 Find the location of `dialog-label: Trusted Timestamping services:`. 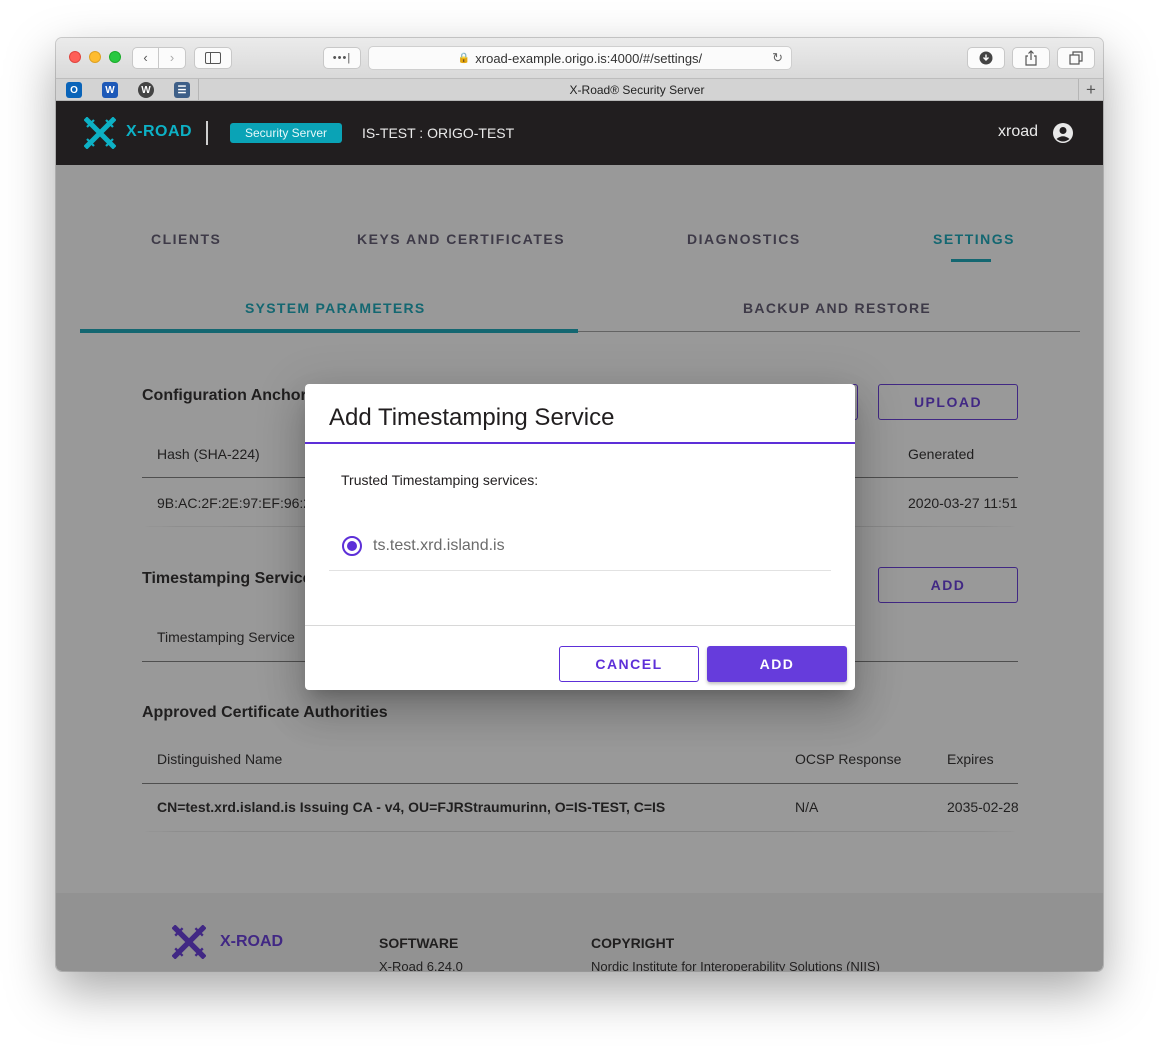

dialog-label: Trusted Timestamping services: is located at coordinates (440, 480).